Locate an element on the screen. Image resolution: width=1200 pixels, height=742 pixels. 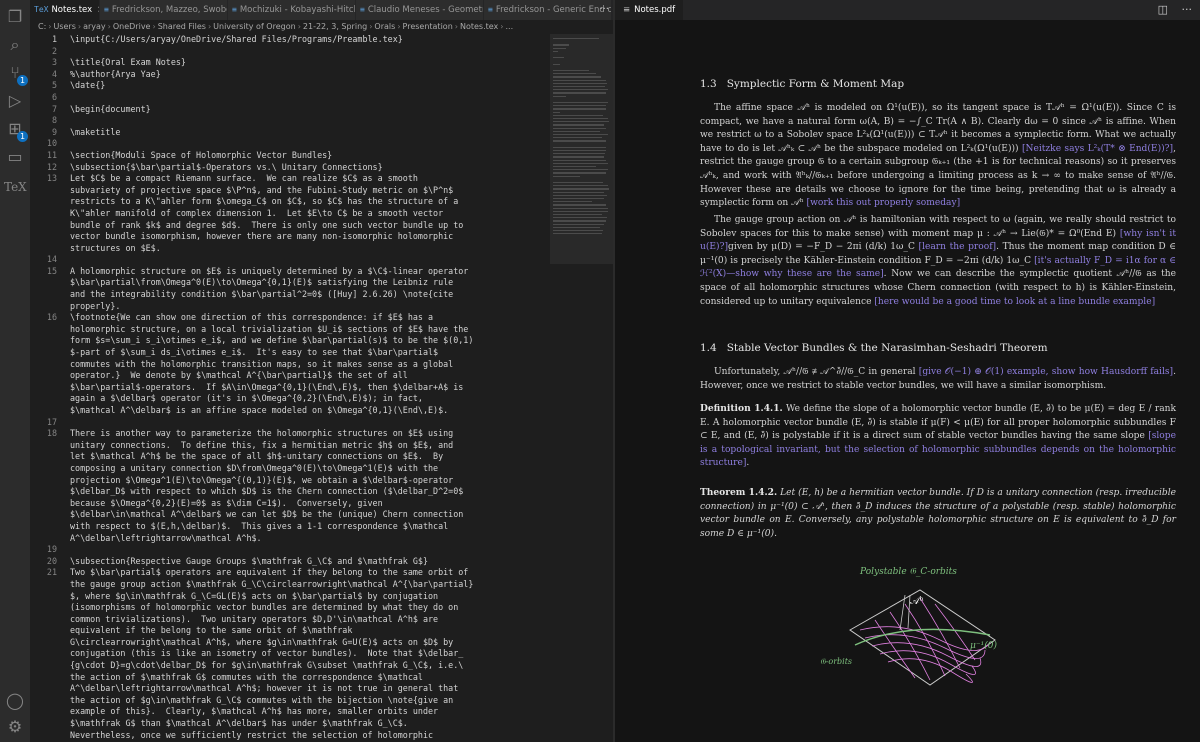
code-line: 7 \begin{document} is located at coordinates (290, 110).